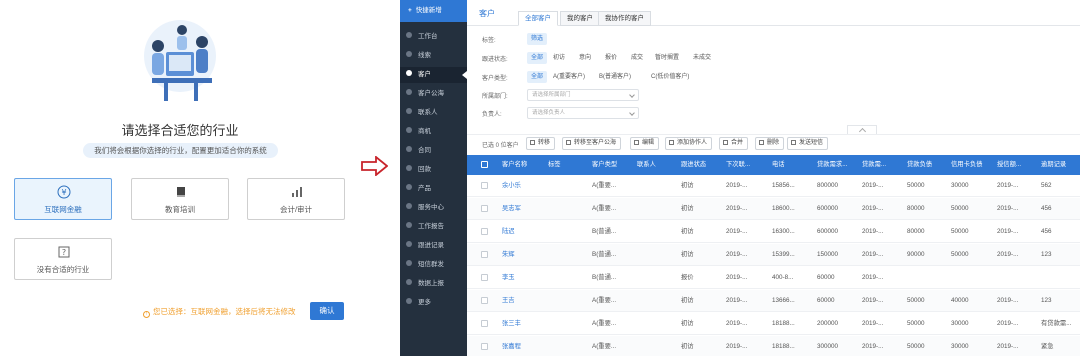 The width and height of the screenshot is (1080, 356). Describe the element at coordinates (624, 18) in the screenshot. I see `tab-collab-customers: 我协作的客户` at that location.